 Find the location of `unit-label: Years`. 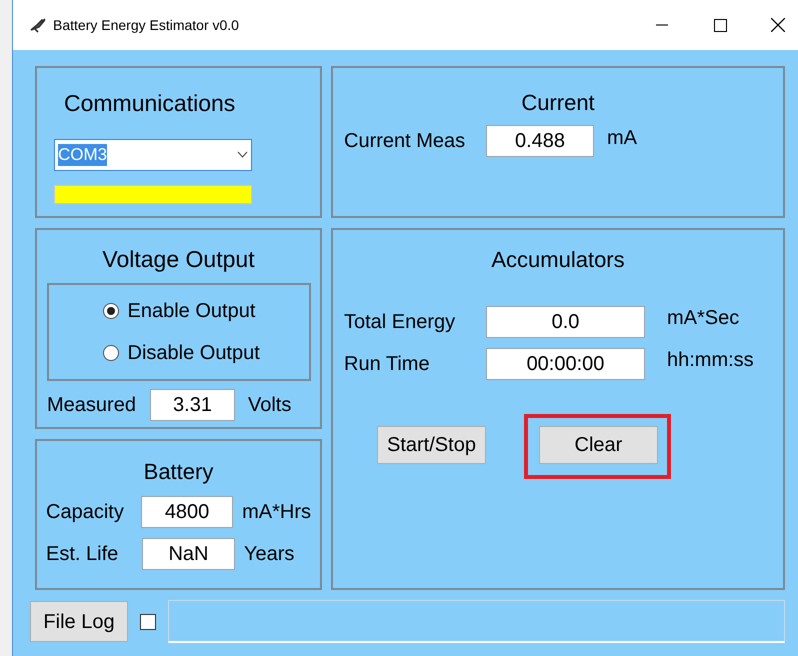

unit-label: Years is located at coordinates (269, 554).